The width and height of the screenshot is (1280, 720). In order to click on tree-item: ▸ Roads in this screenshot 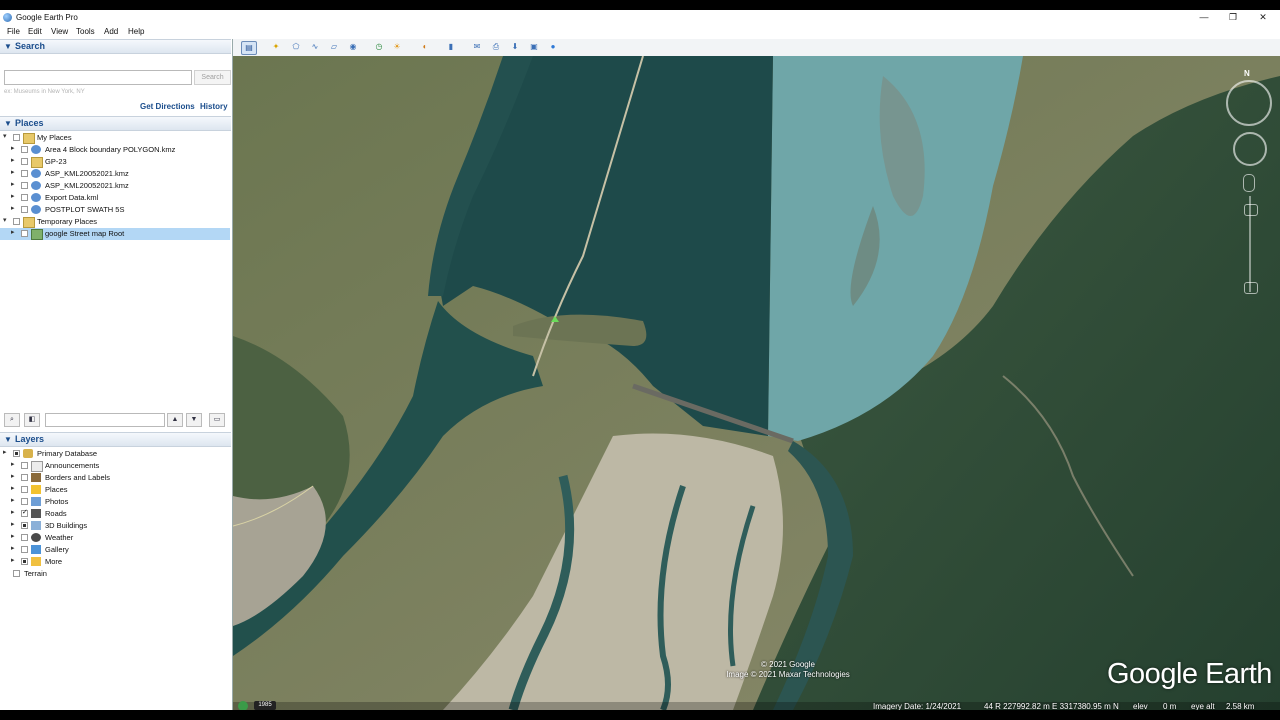, I will do `click(115, 514)`.